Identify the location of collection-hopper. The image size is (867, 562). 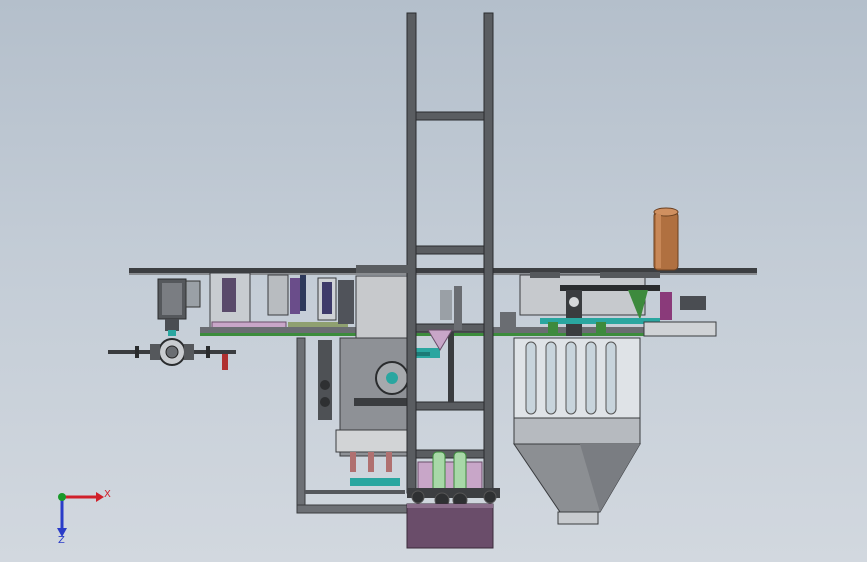
(577, 431).